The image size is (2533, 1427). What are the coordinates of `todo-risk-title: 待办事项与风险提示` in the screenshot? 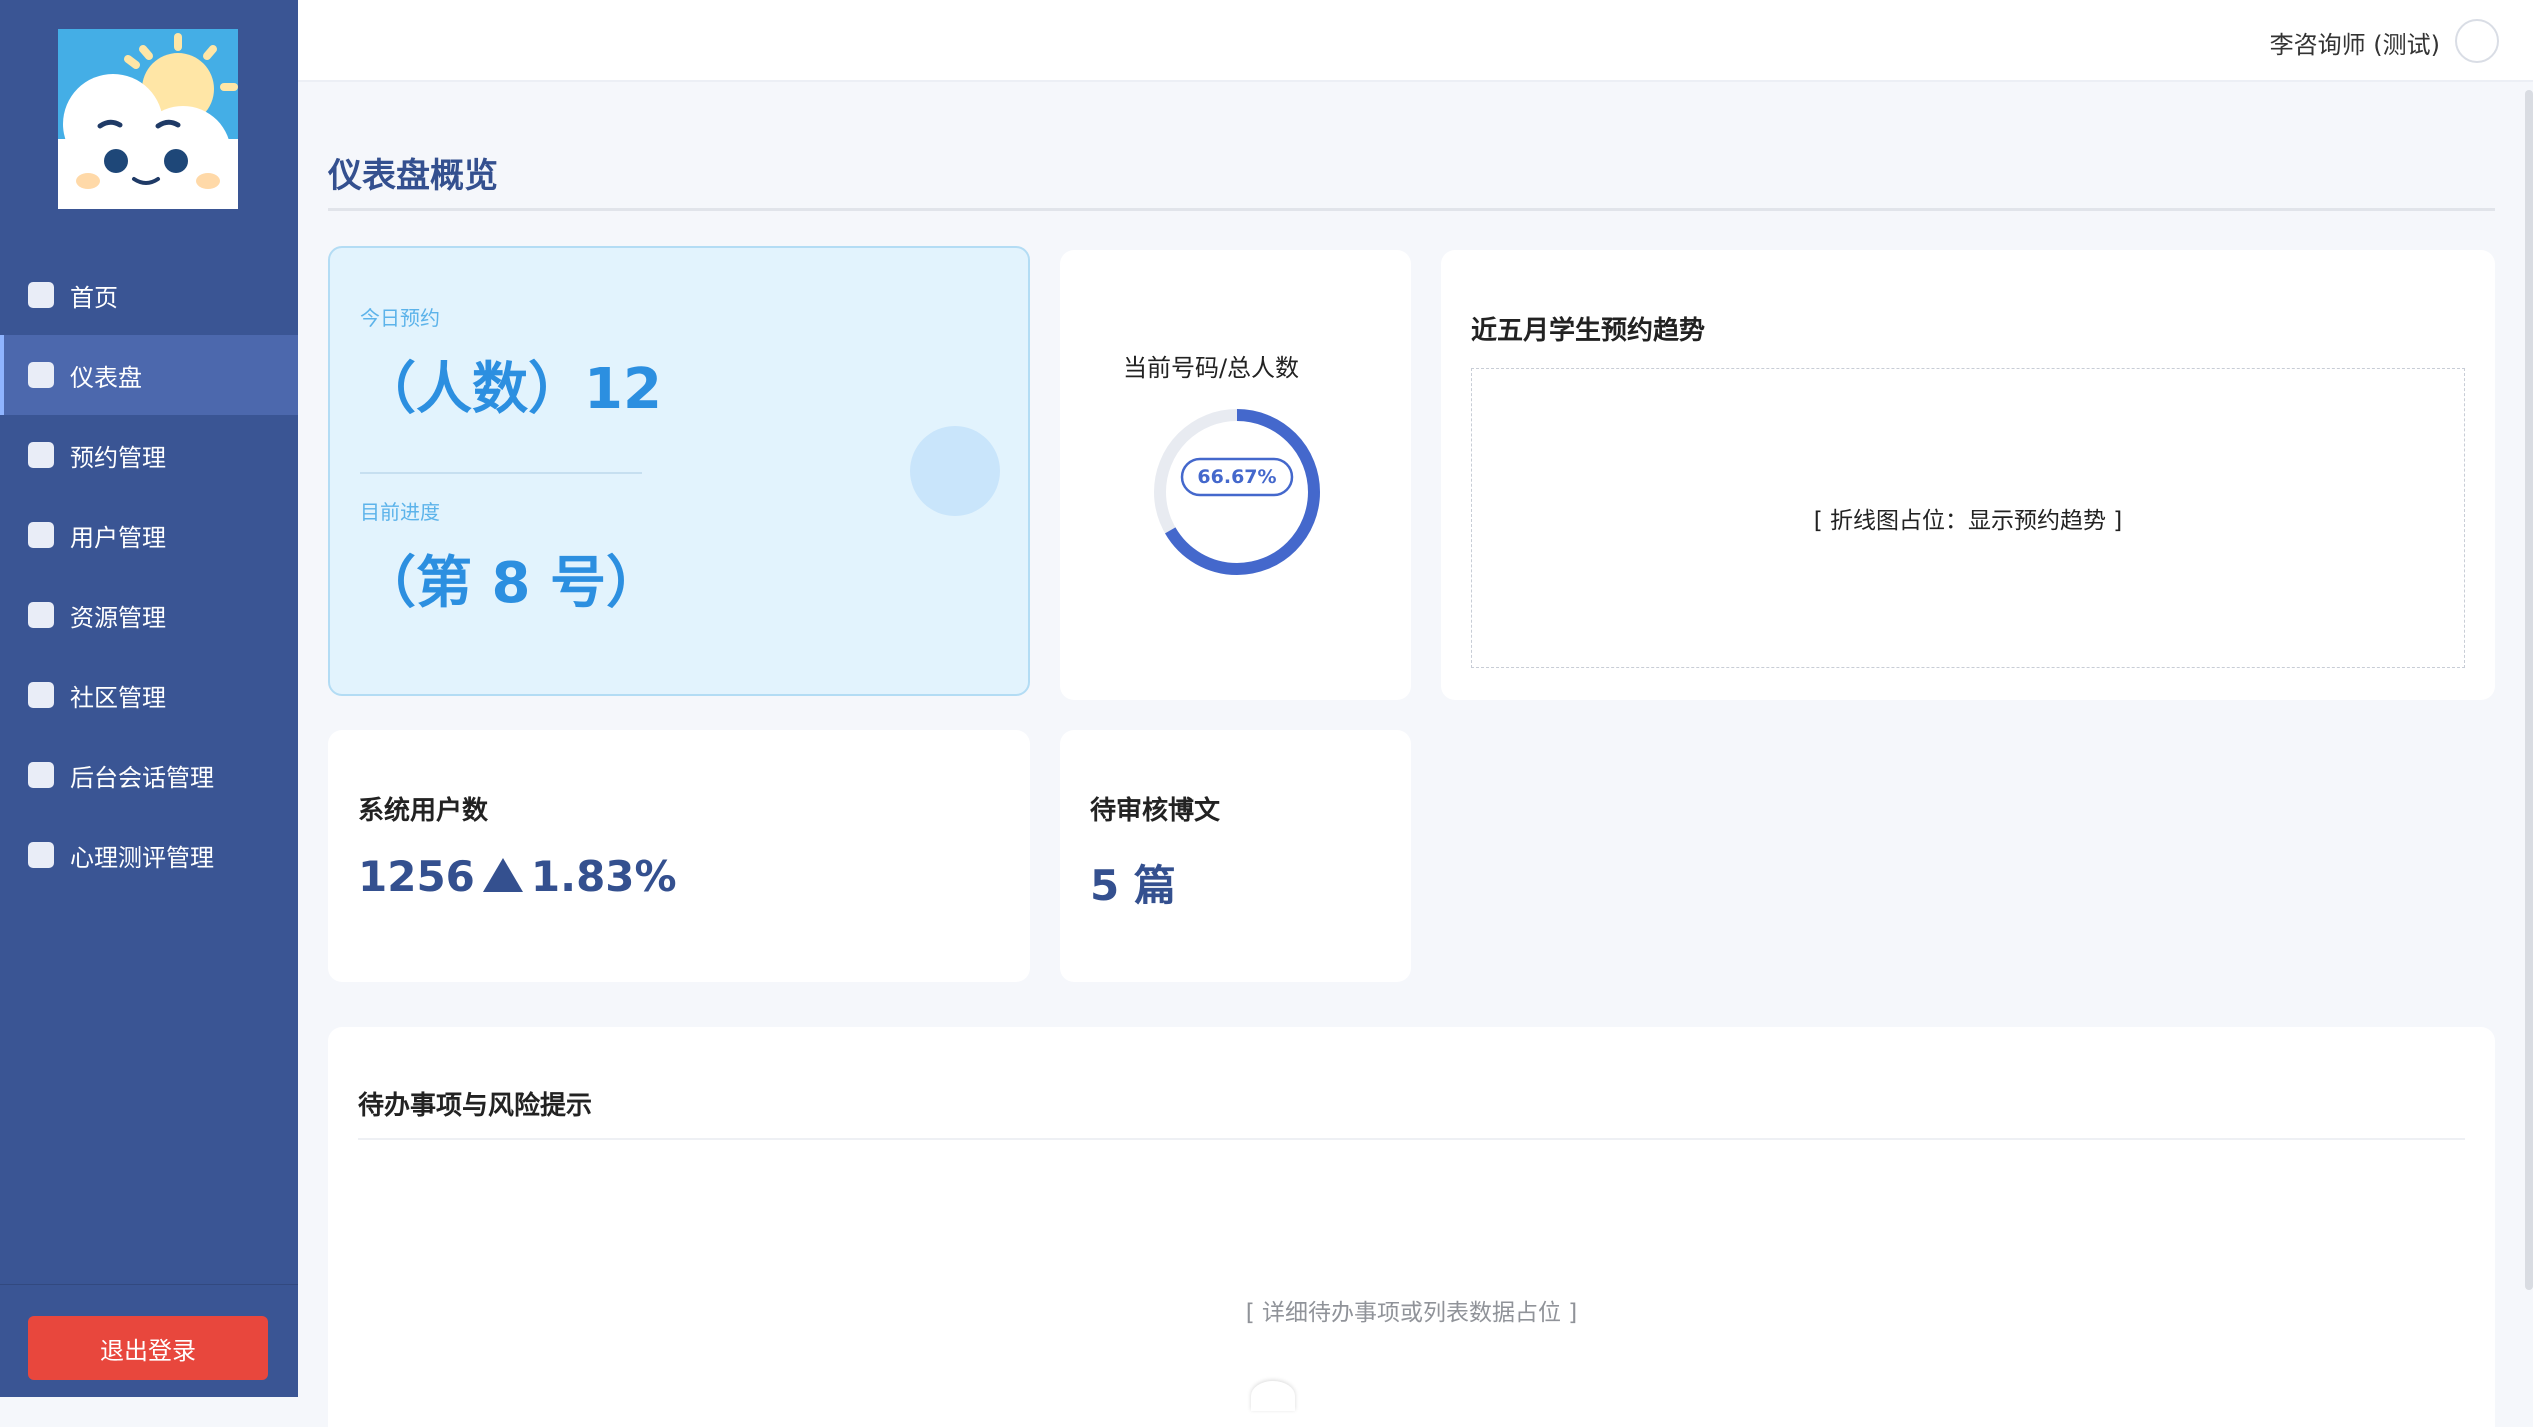 It's located at (475, 1106).